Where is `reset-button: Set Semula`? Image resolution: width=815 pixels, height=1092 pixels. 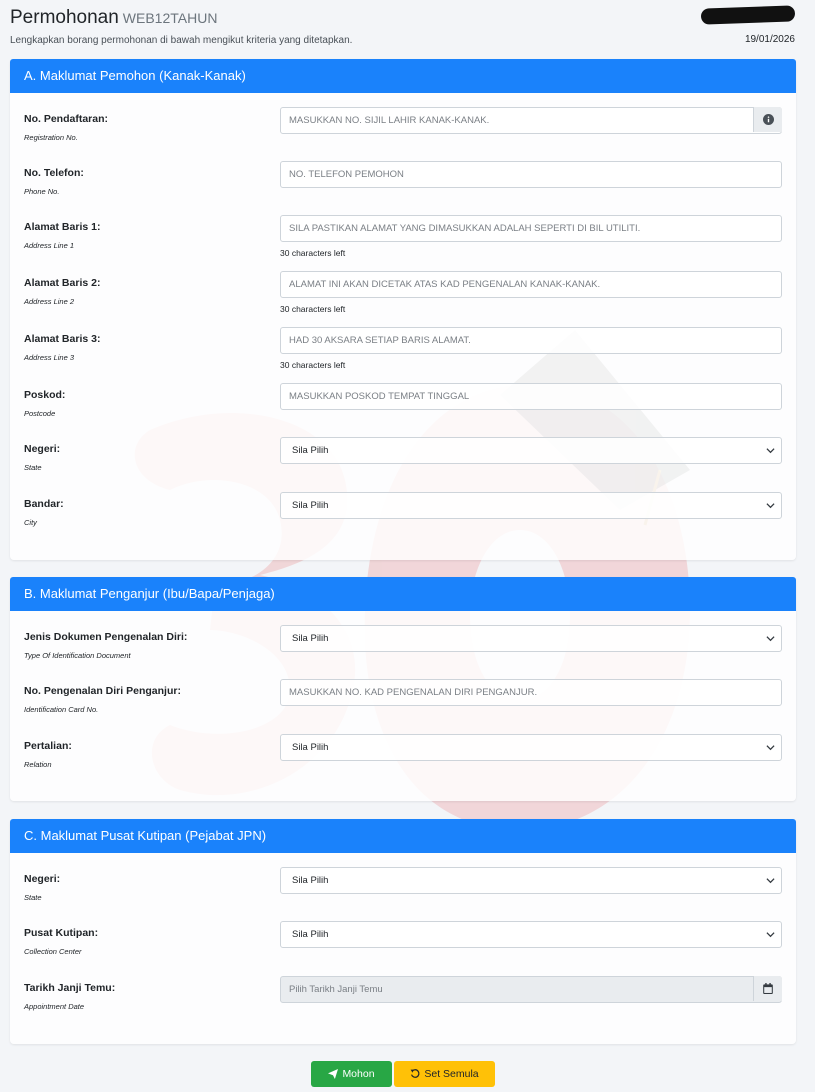
reset-button: Set Semula is located at coordinates (444, 1074).